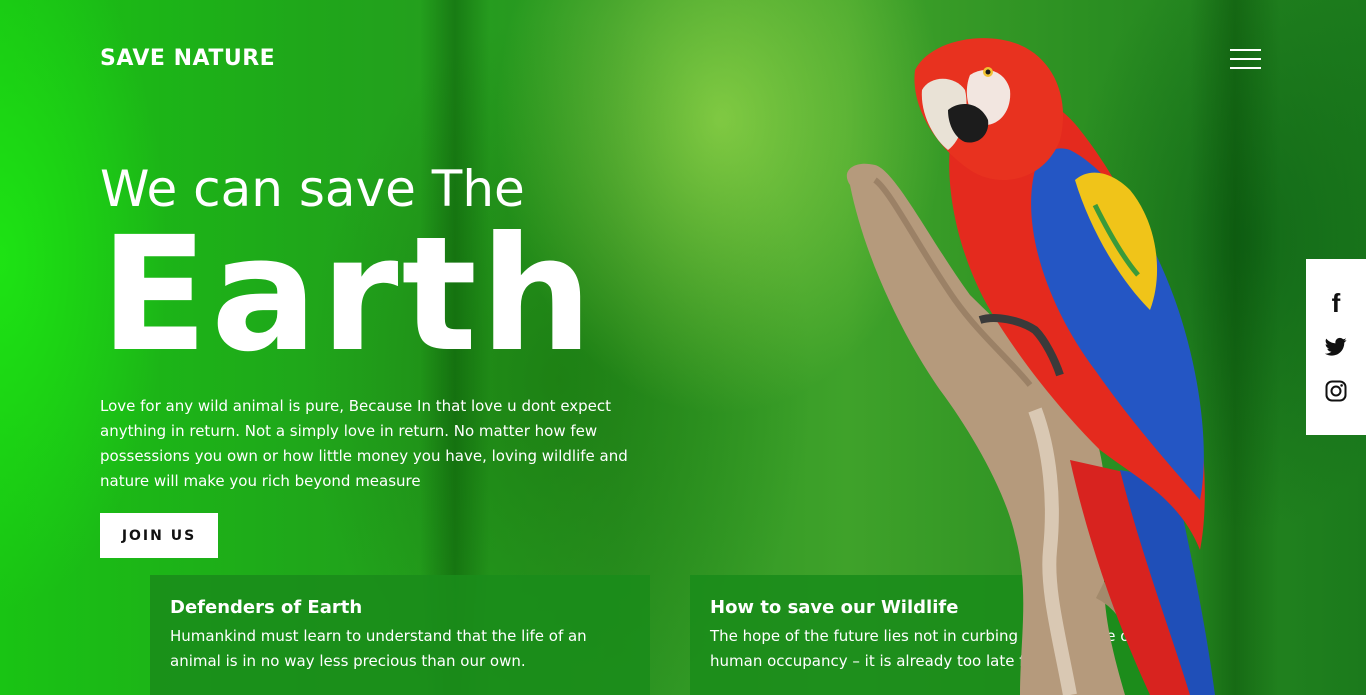 The height and width of the screenshot is (695, 1366). Describe the element at coordinates (348, 295) in the screenshot. I see `hero-title: Earth` at that location.